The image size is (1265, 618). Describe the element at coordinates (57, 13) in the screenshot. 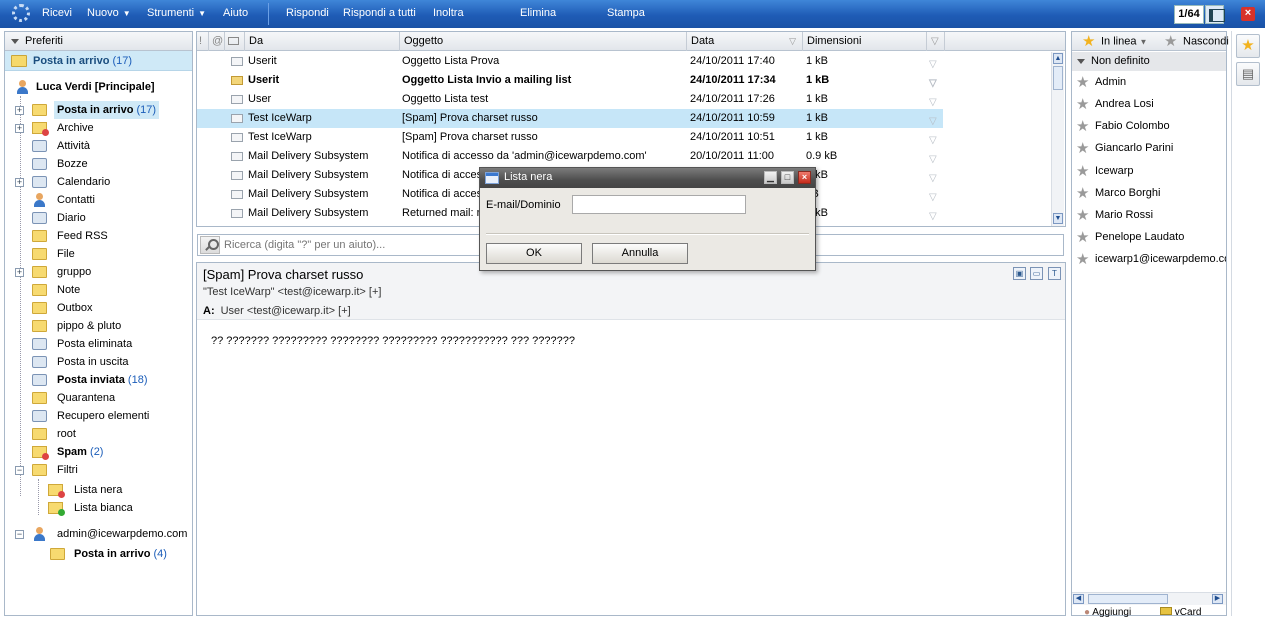

I see `receive-button: Ricevi` at that location.